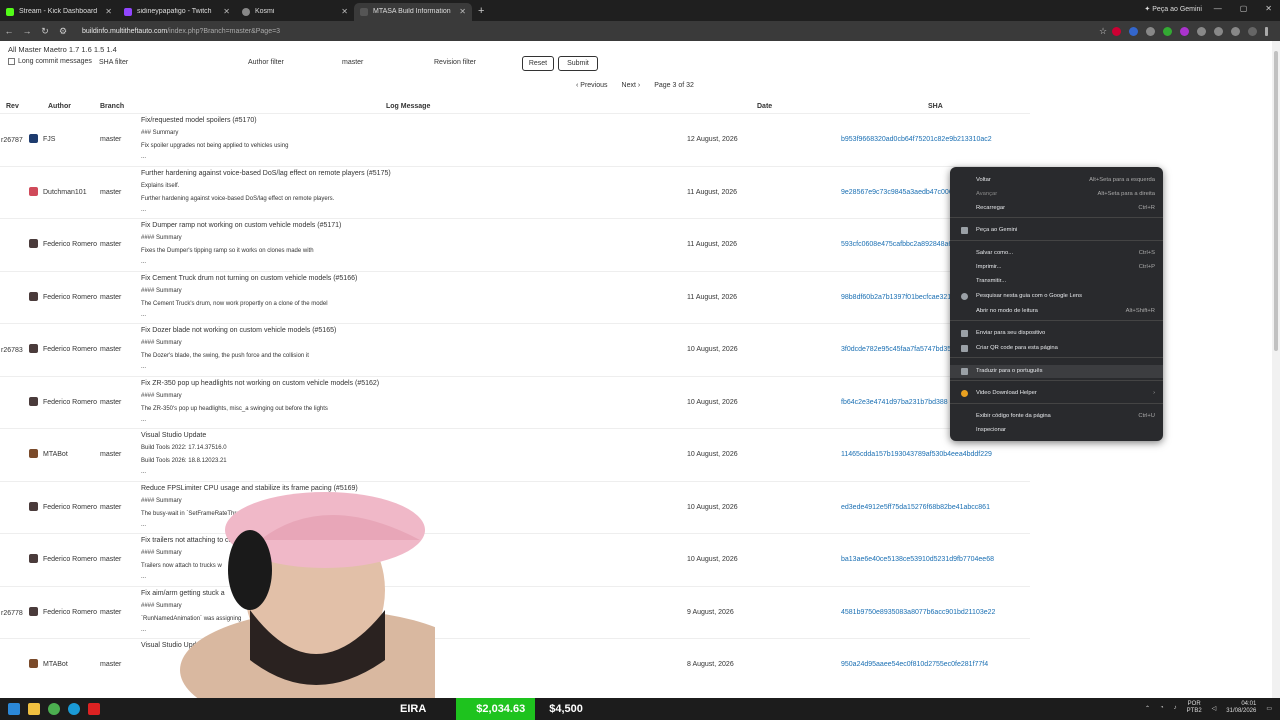 The width and height of the screenshot is (1280, 720). What do you see at coordinates (1065, 253) in the screenshot?
I see `menu-item: Salvar como... Ctrl+S` at bounding box center [1065, 253].